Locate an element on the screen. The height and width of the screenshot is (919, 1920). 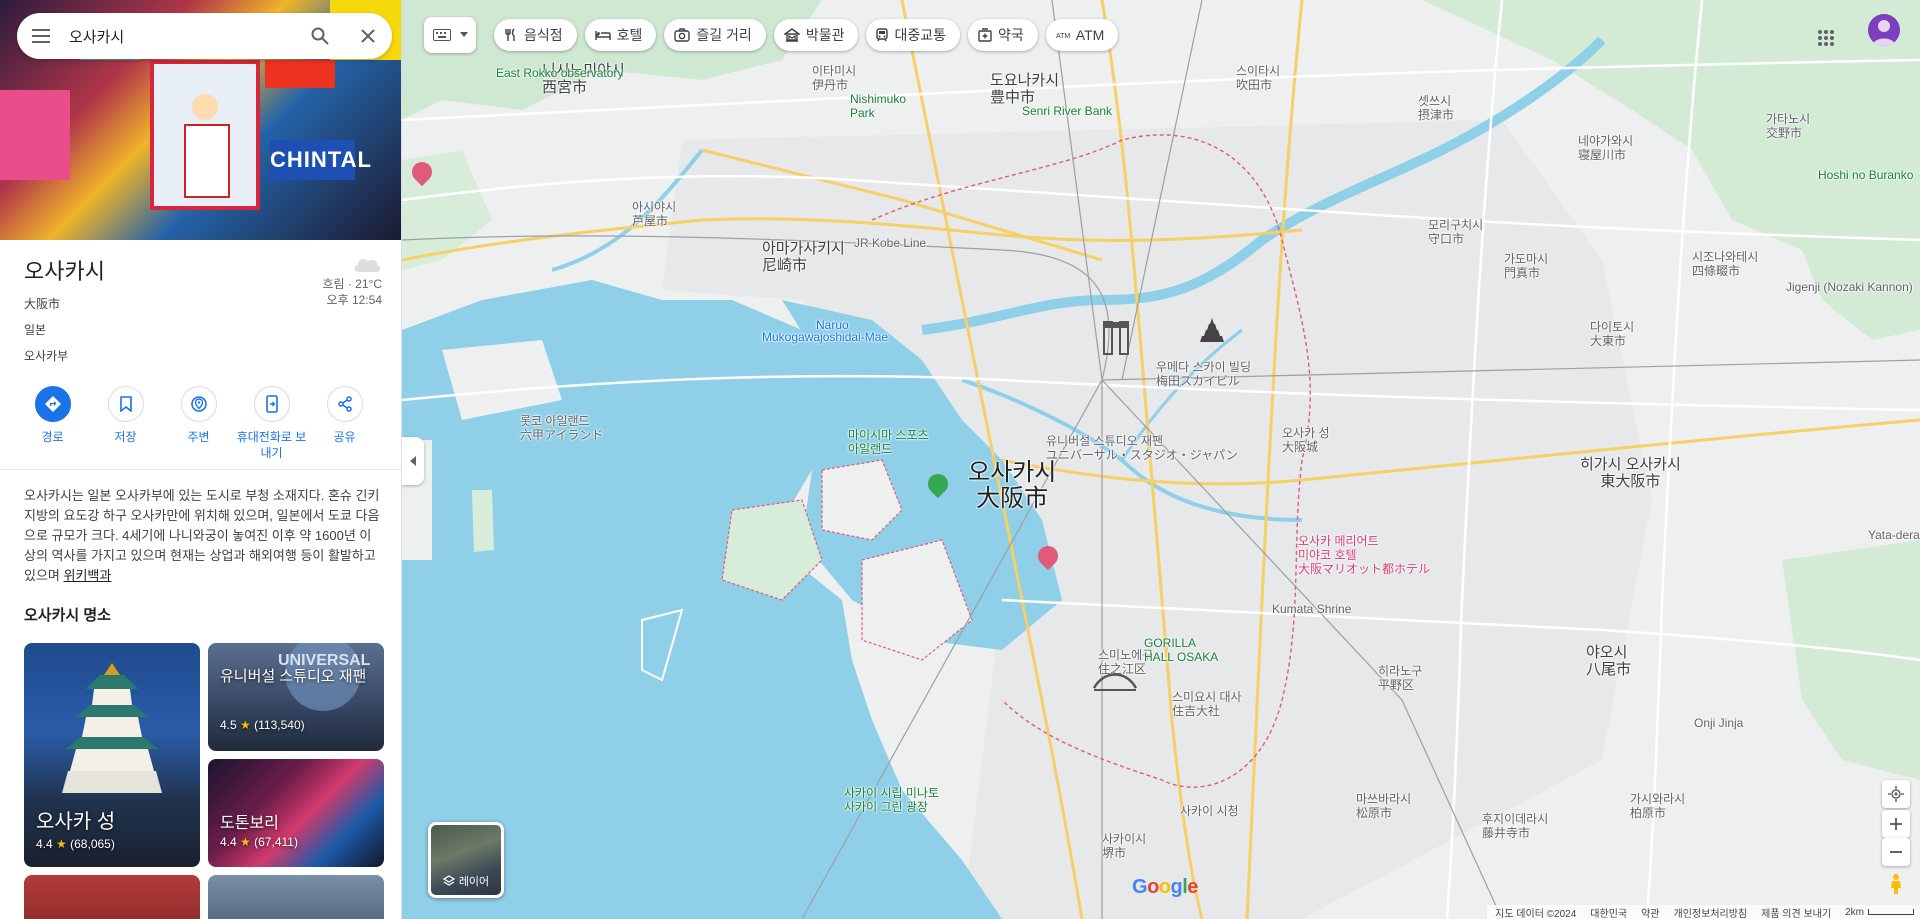
collapse-panel-button is located at coordinates (413, 461).